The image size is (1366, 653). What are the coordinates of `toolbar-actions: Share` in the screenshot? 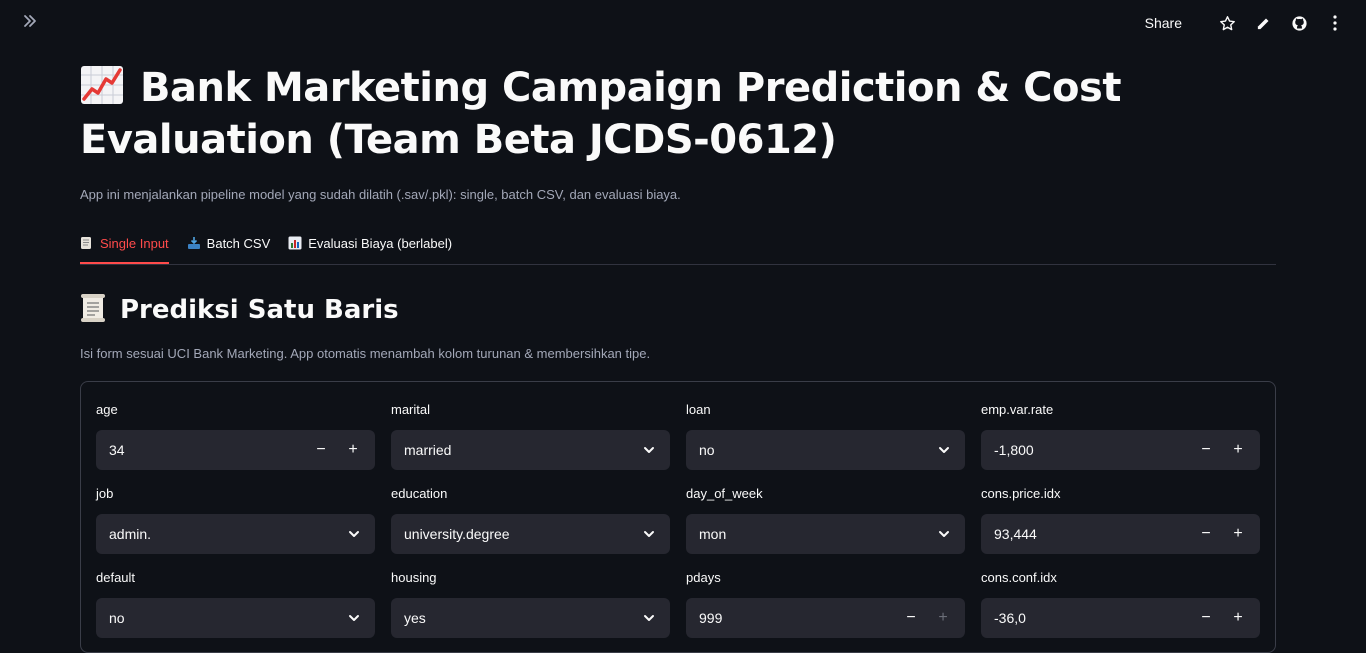 It's located at (1244, 23).